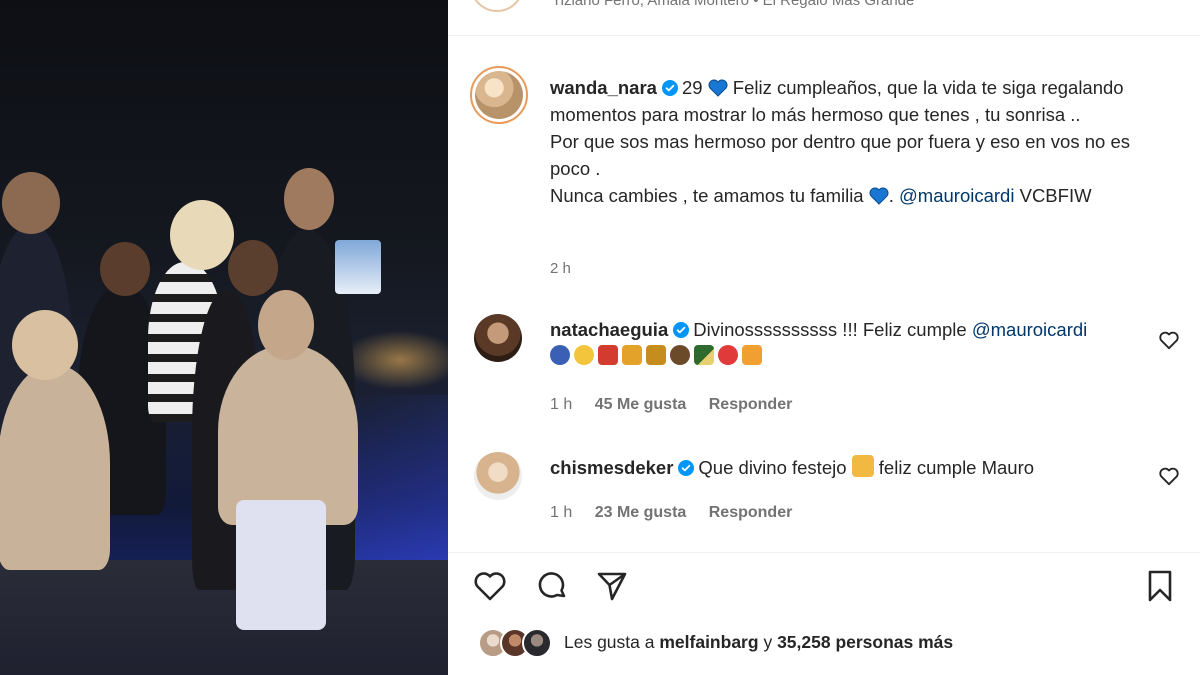  What do you see at coordinates (1055, 195) in the screenshot?
I see `caption-tag: VCBFIW` at bounding box center [1055, 195].